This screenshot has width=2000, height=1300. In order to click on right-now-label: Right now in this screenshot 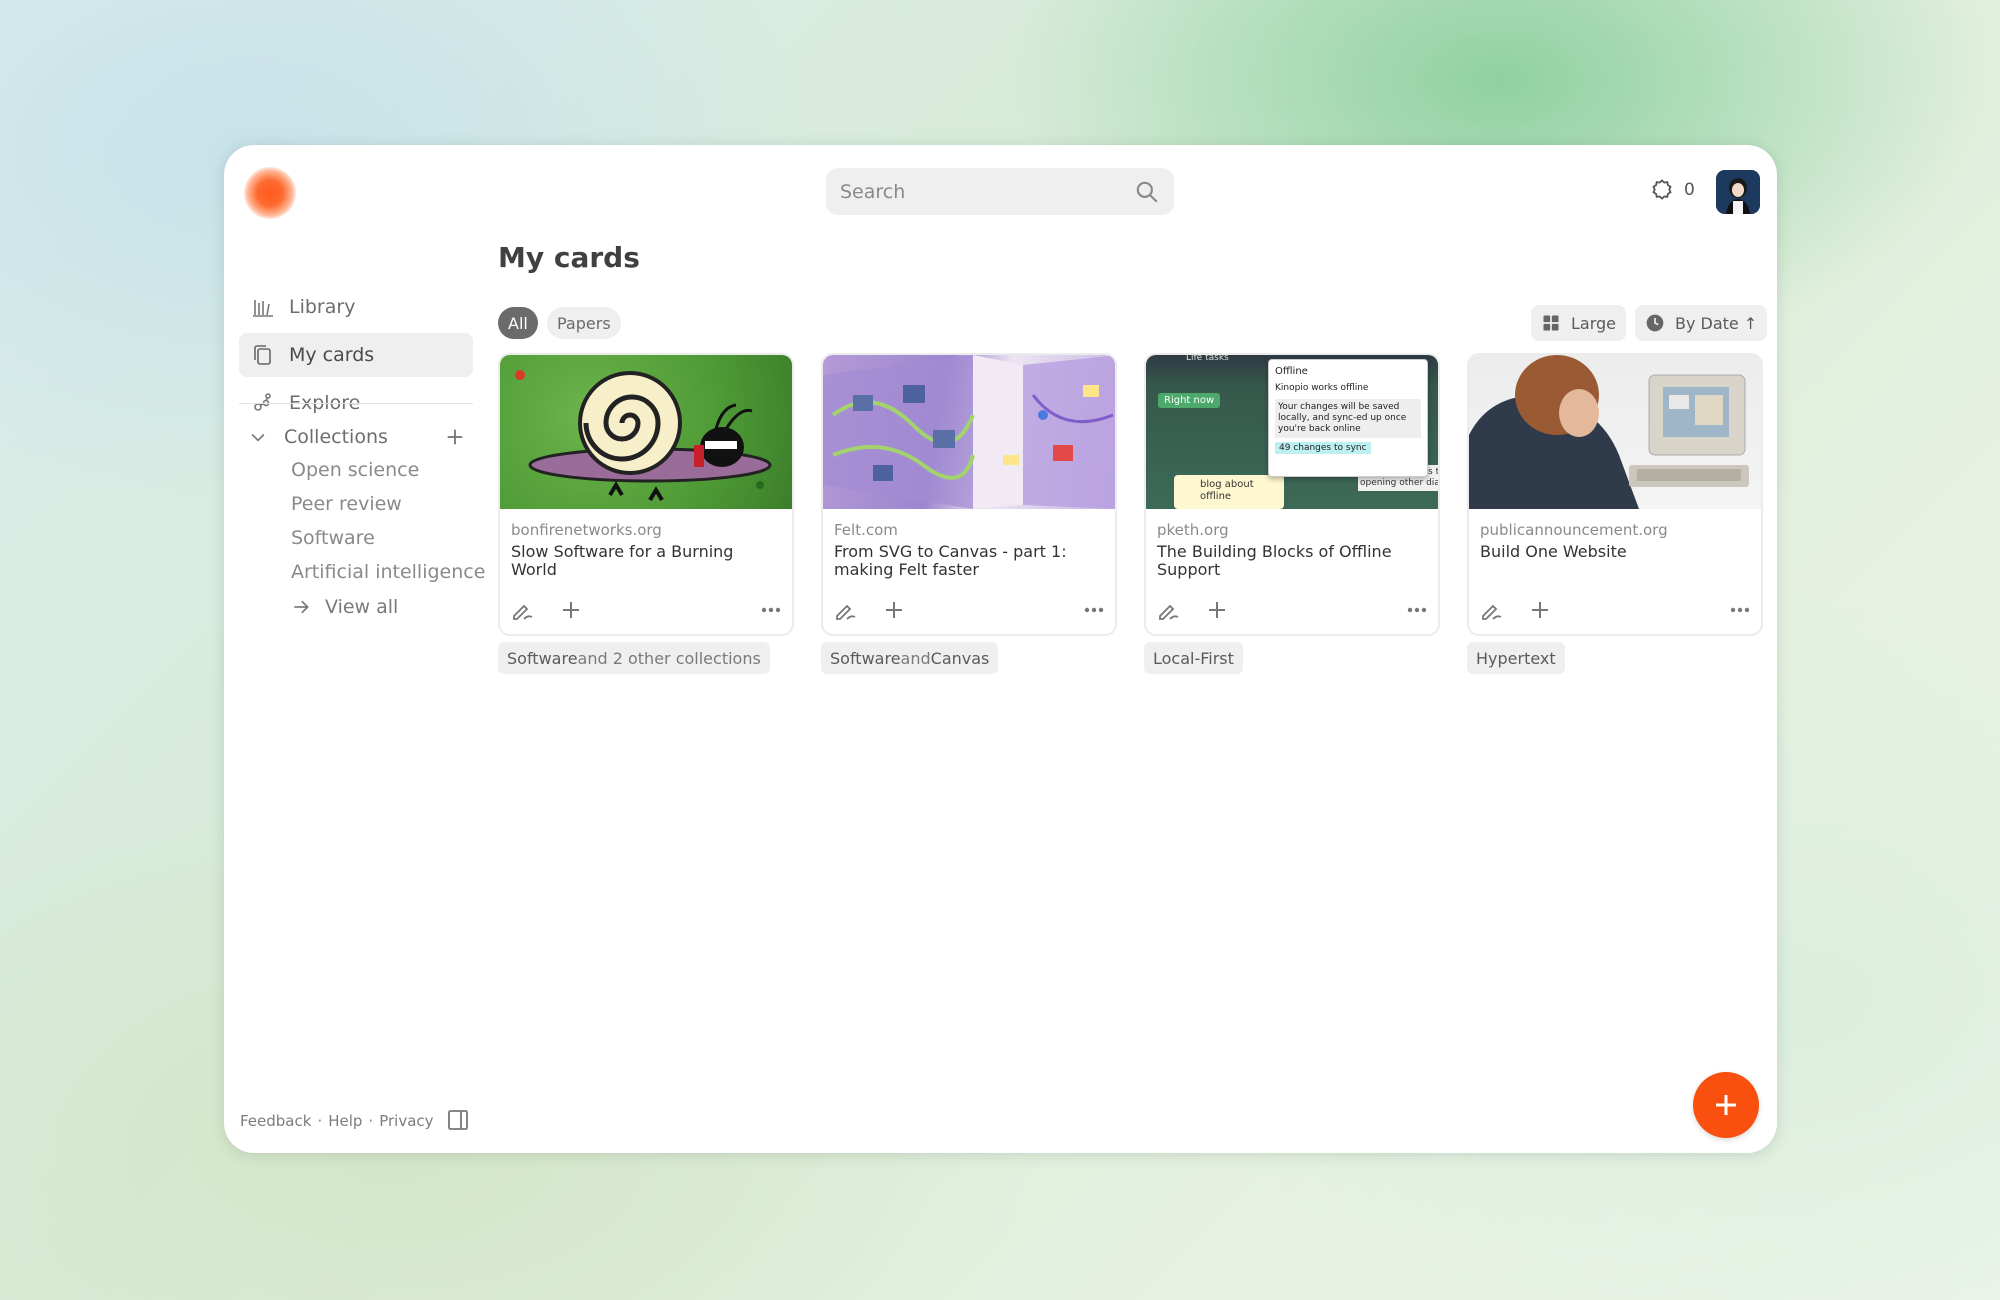, I will do `click(1189, 400)`.